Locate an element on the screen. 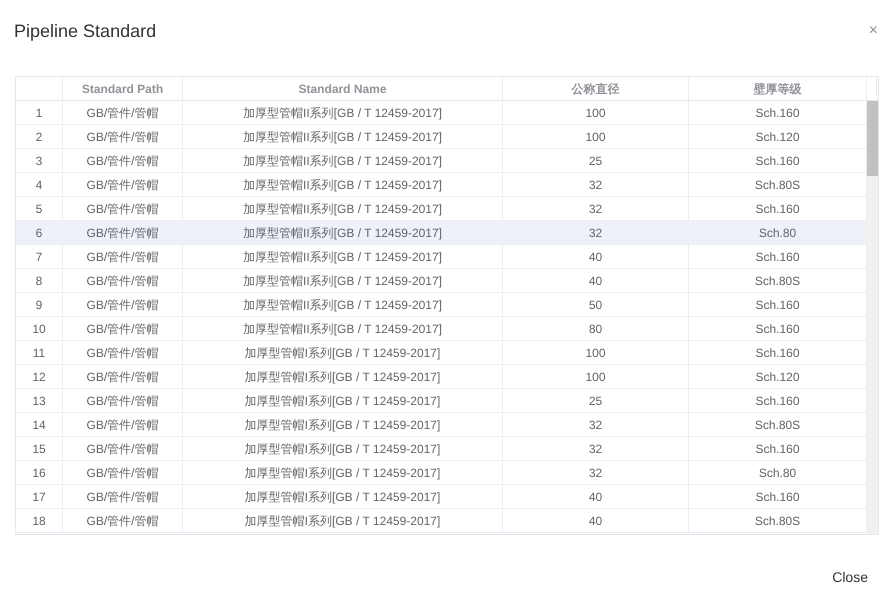 The height and width of the screenshot is (605, 896). table-row: 2 GB/管件/管帽 加厚型管帽II系列[GB / T 12459-2017] 100 Sch.120 is located at coordinates (441, 137).